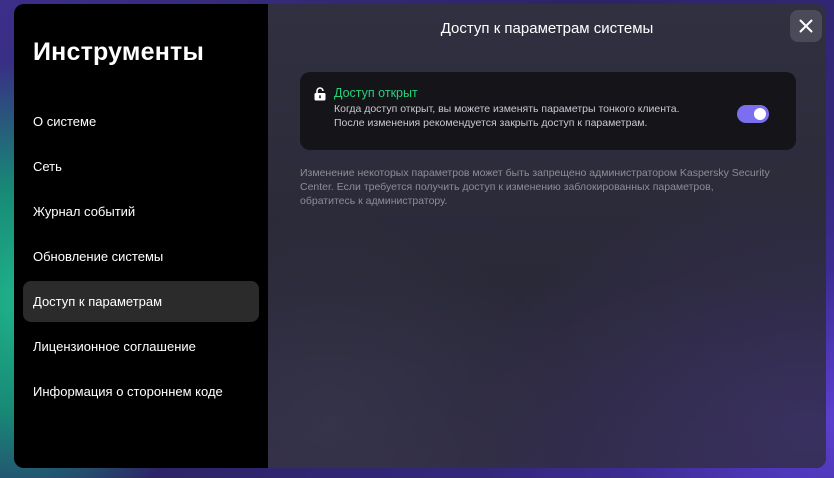  I want to click on close-button, so click(806, 26).